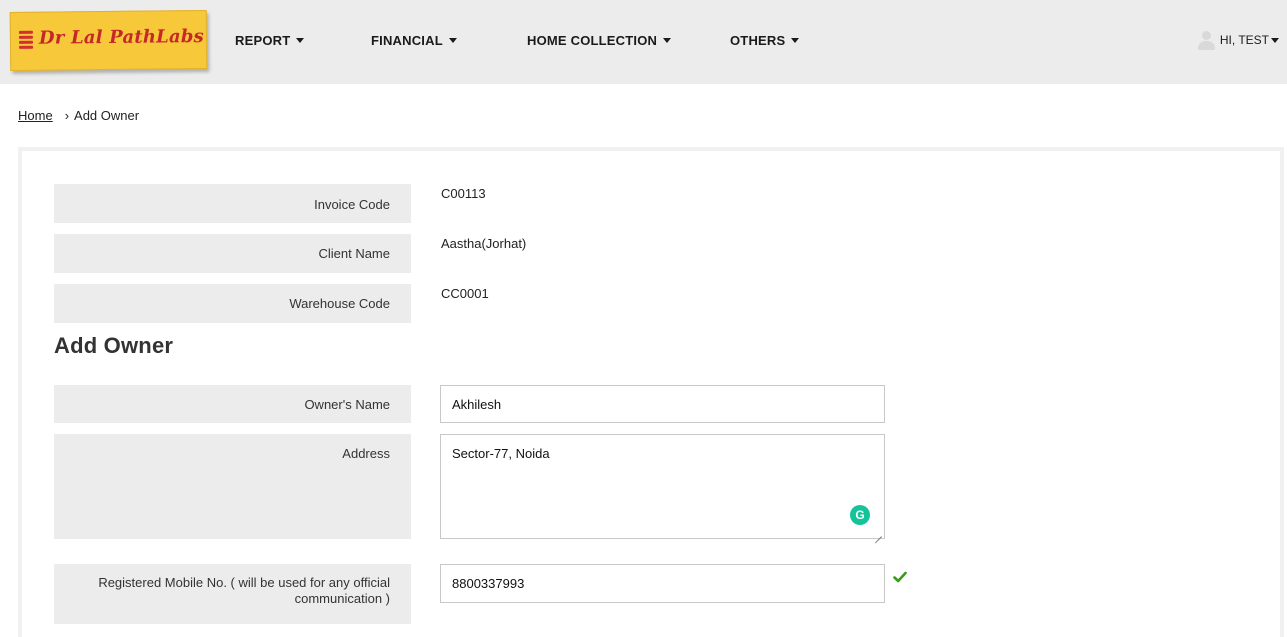  What do you see at coordinates (1244, 40) in the screenshot?
I see `user-greeting: HI, TEST` at bounding box center [1244, 40].